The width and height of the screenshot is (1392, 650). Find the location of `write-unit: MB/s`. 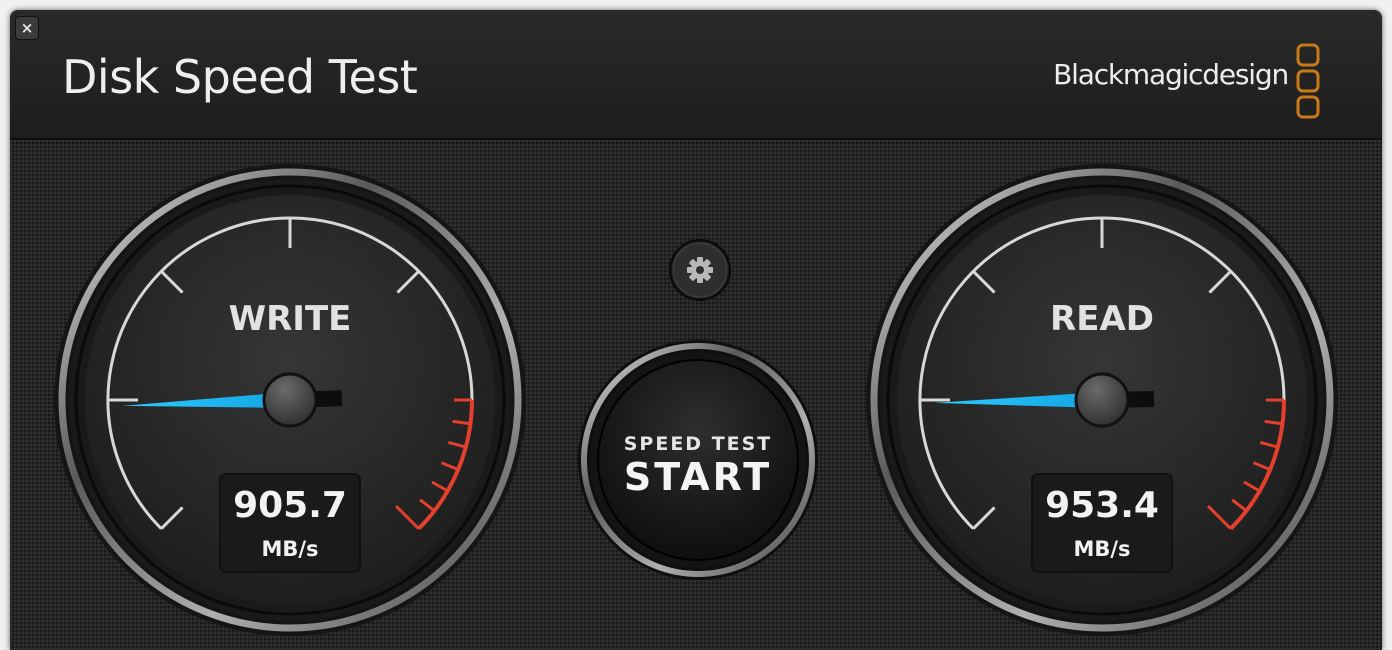

write-unit: MB/s is located at coordinates (289, 549).